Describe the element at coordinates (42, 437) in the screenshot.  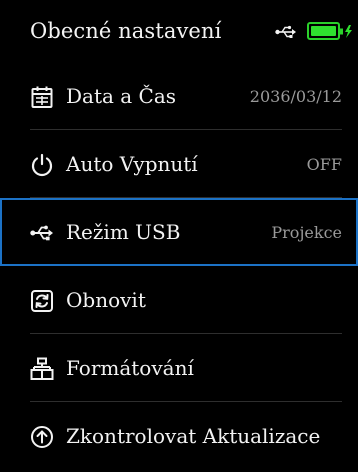
I see `update-icon` at that location.